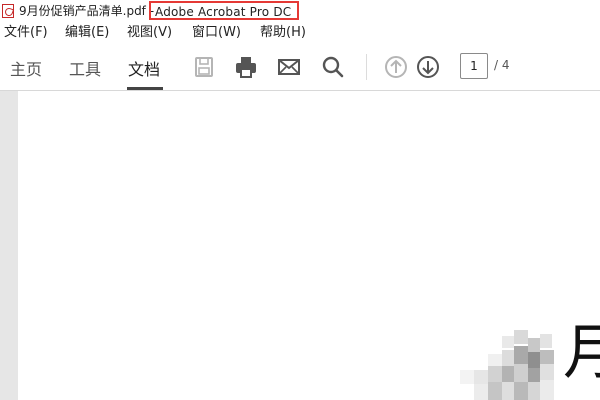 The width and height of the screenshot is (600, 400). Describe the element at coordinates (26, 68) in the screenshot. I see `tab-home: 主页` at that location.